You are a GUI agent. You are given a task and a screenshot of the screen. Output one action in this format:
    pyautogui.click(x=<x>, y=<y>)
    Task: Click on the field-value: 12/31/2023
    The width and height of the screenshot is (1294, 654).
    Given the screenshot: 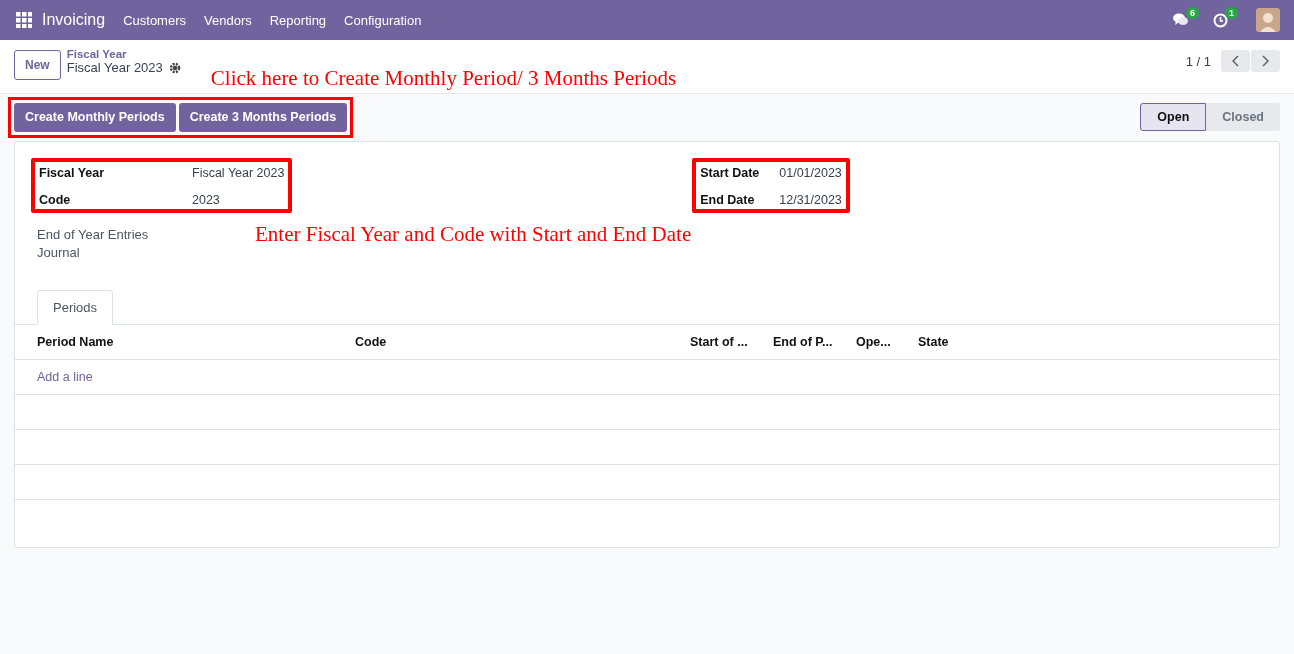 What is the action you would take?
    pyautogui.click(x=810, y=200)
    